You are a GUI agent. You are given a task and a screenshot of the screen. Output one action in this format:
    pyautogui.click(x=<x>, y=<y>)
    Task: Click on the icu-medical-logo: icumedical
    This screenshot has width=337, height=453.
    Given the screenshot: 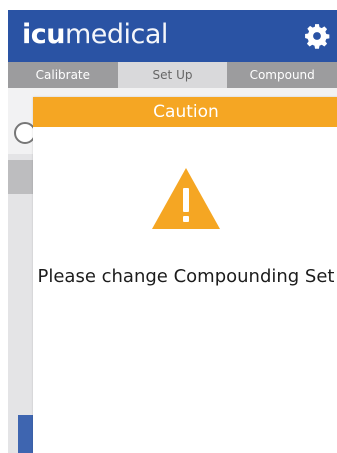 What is the action you would take?
    pyautogui.click(x=95, y=35)
    